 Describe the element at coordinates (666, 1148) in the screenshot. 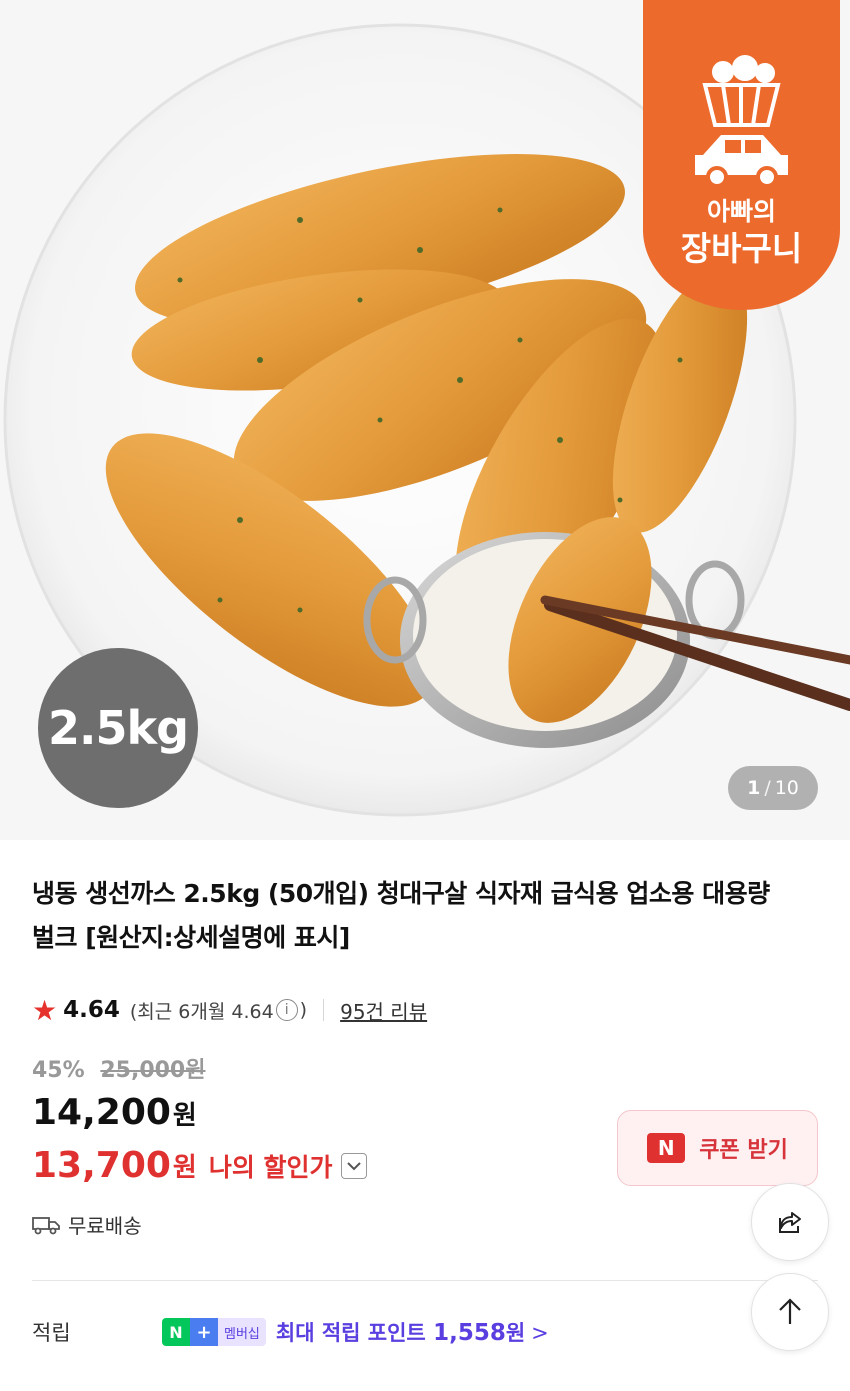

I see `naver-coupon-logo: N` at that location.